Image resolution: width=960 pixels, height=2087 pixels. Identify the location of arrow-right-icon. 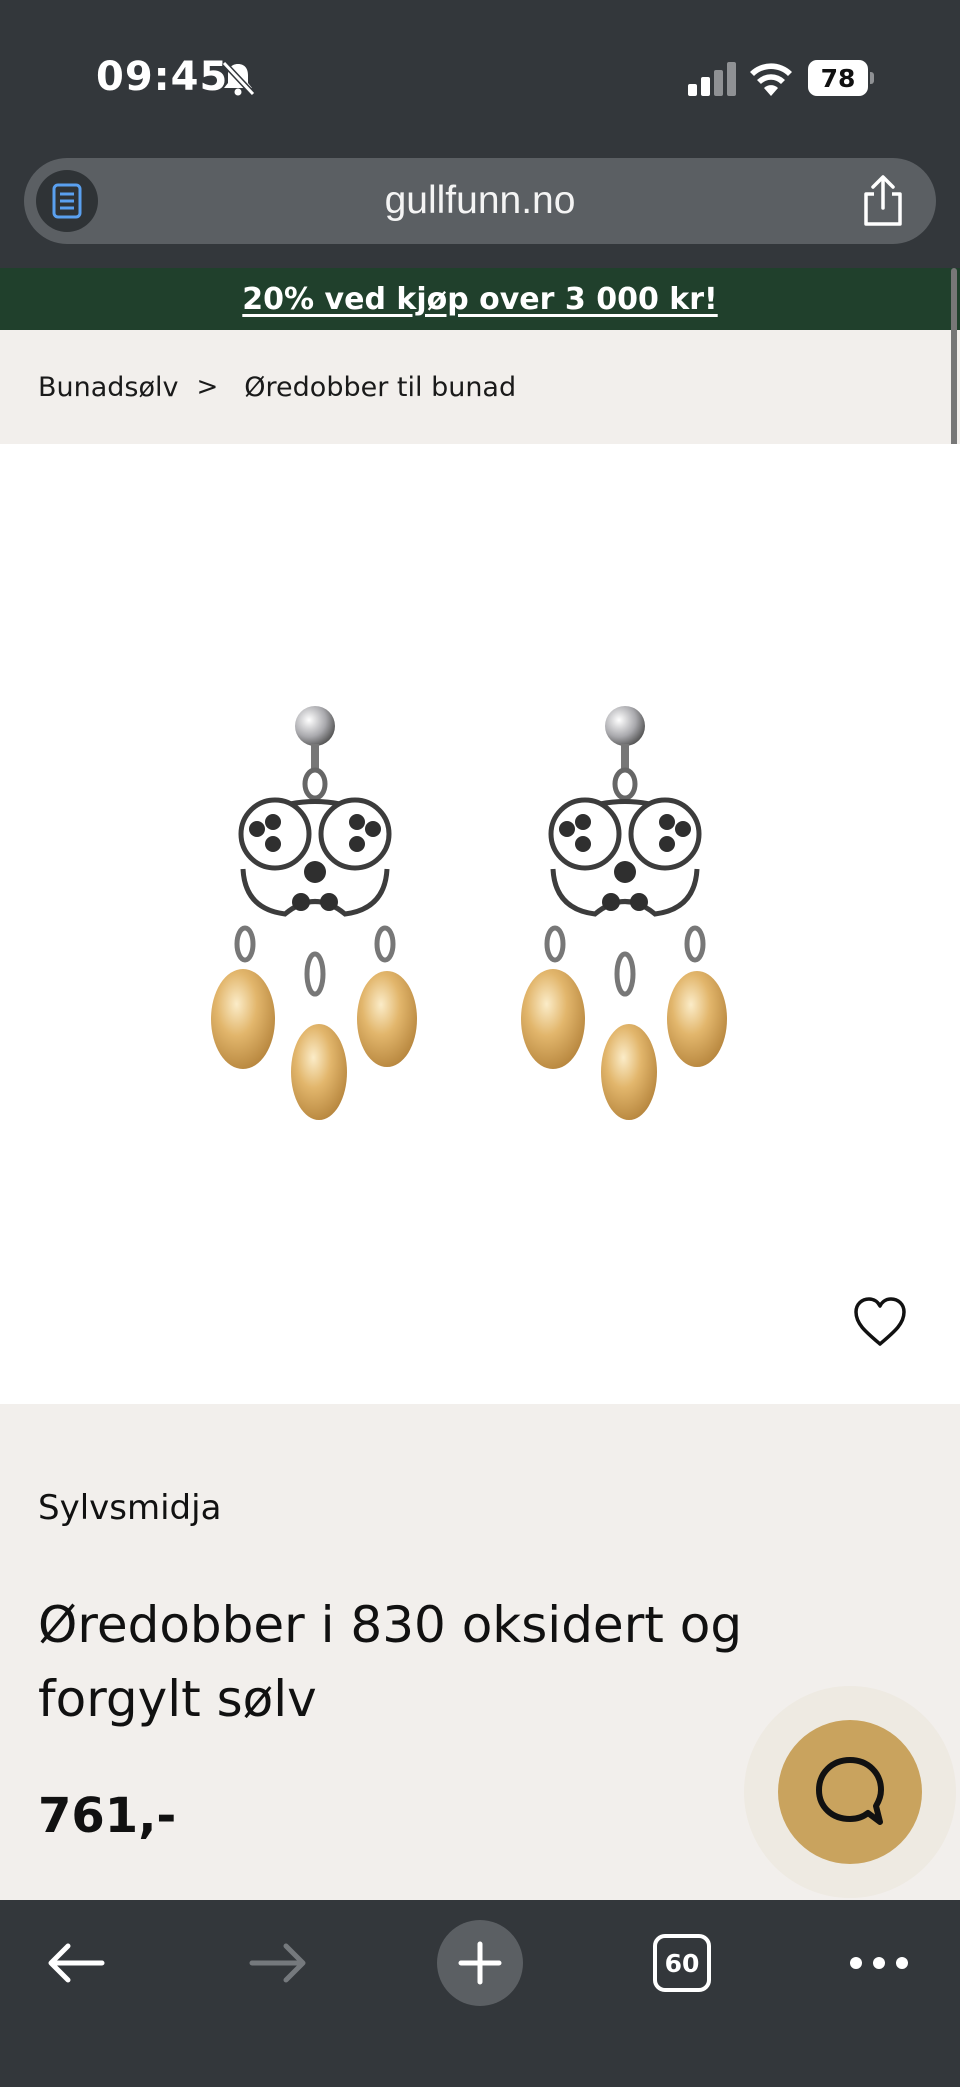
(277, 1963).